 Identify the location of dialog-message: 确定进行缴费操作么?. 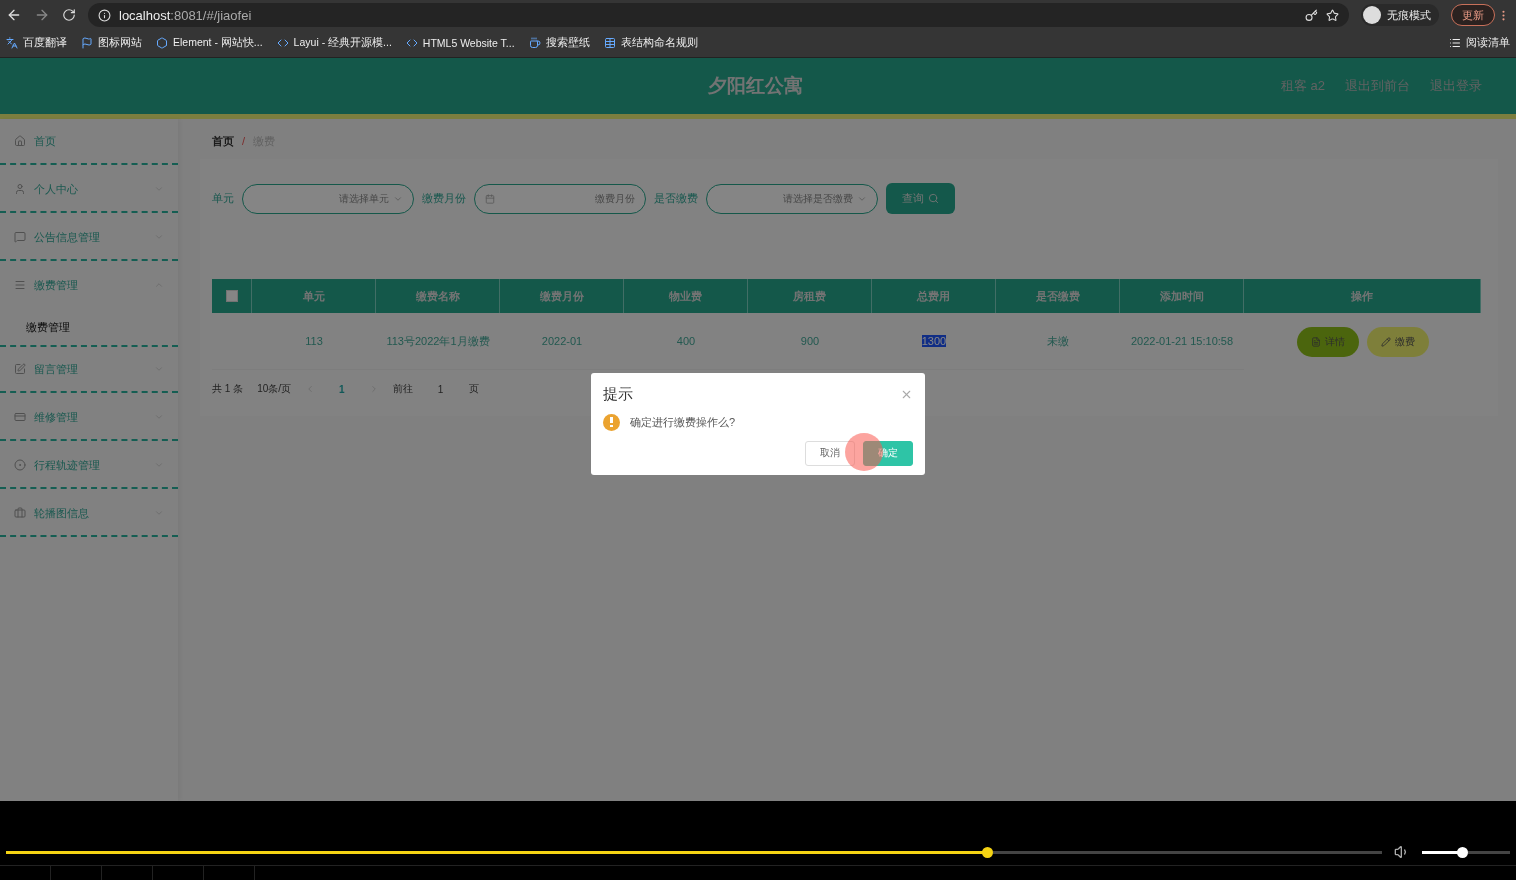
(683, 422).